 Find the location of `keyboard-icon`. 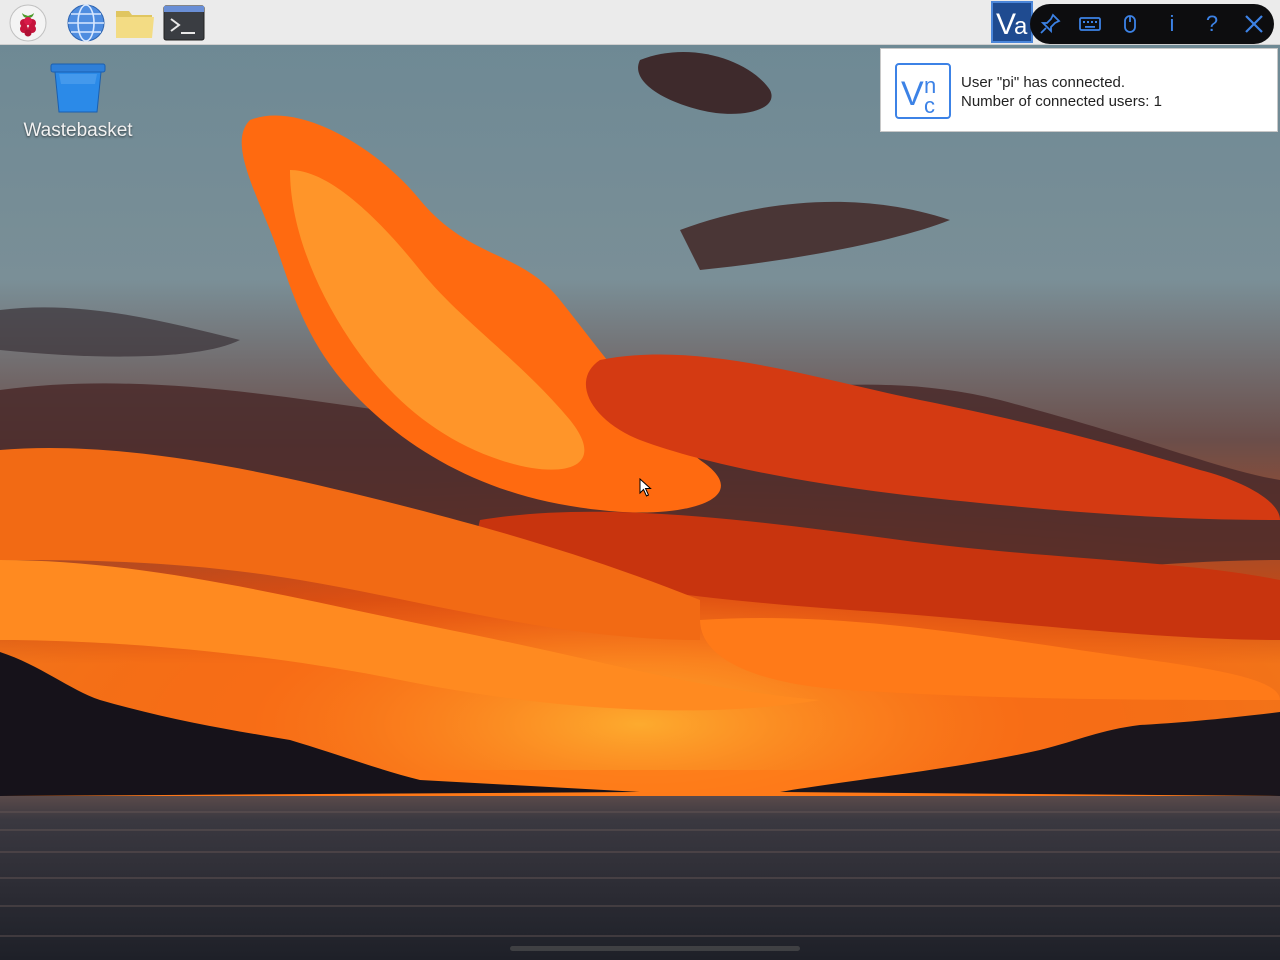

keyboard-icon is located at coordinates (1090, 24).